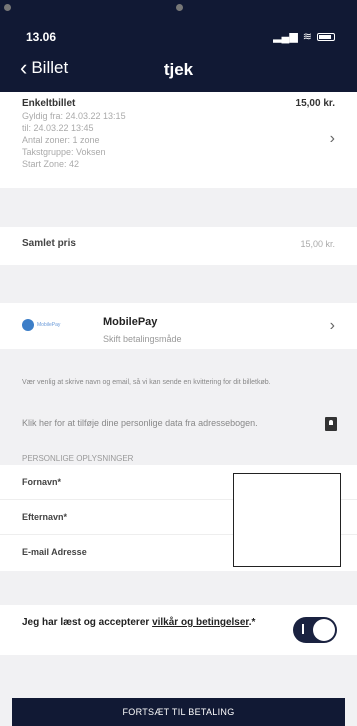 This screenshot has width=357, height=726. I want to click on payment-method-name: MobilePay, so click(130, 322).